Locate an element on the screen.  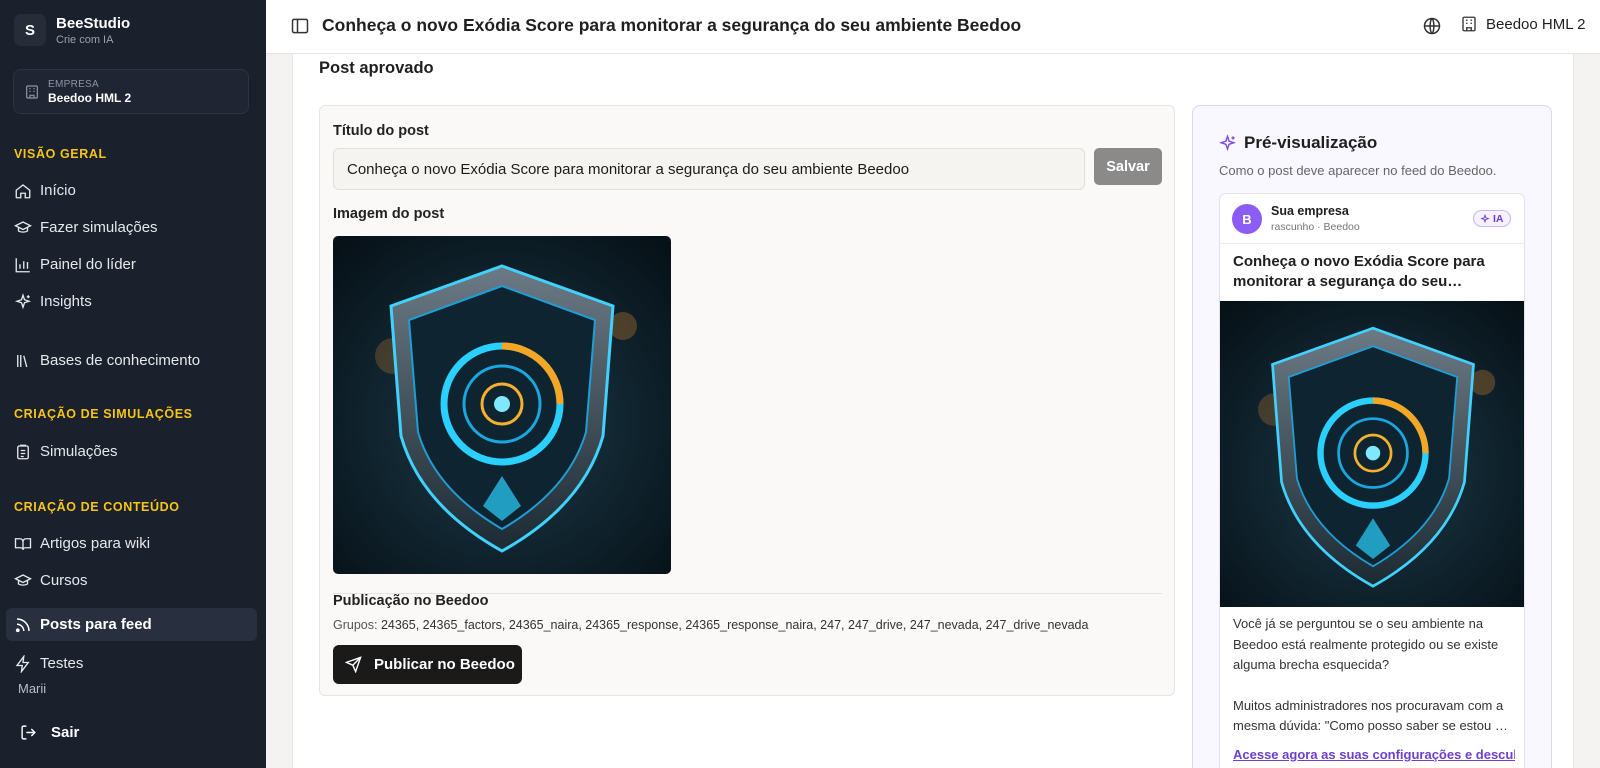
sidebar-item-insights: Insights is located at coordinates (131, 301).